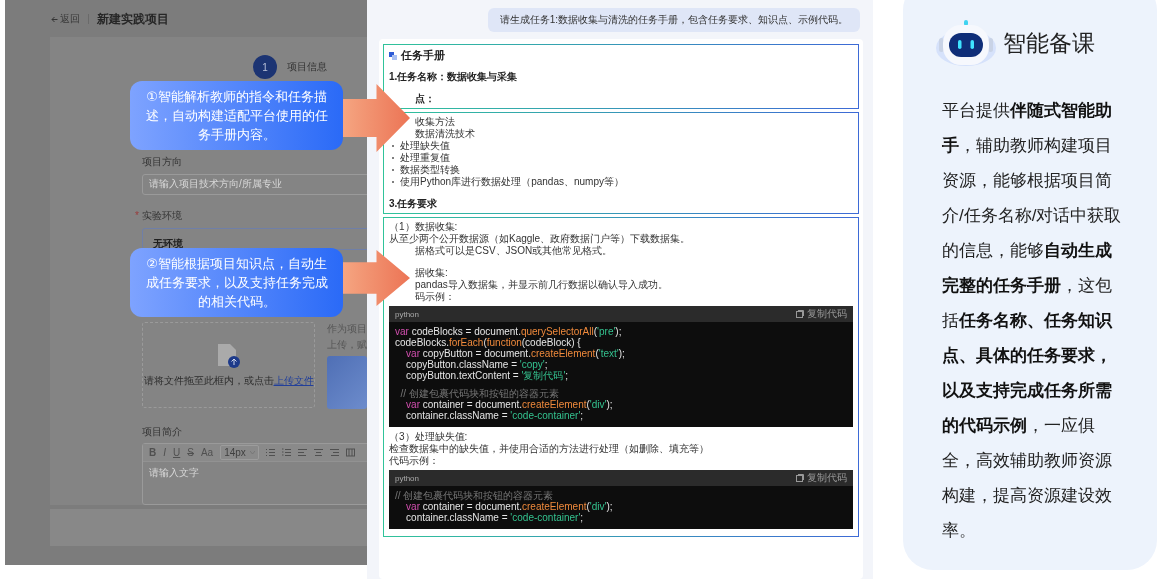 The image size is (1160, 579). Describe the element at coordinates (487, 375) in the screenshot. I see `code-line: copyButton.textContent = '复制代码';` at that location.